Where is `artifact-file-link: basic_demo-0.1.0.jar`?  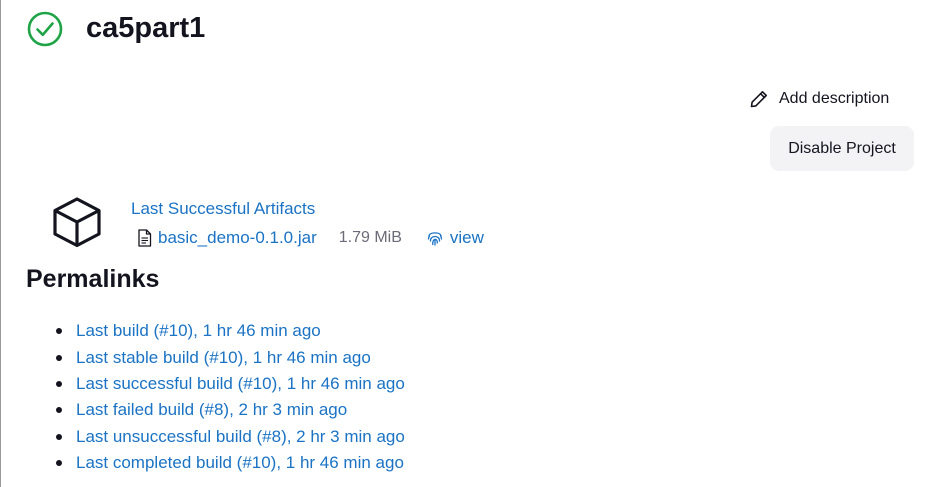
artifact-file-link: basic_demo-0.1.0.jar is located at coordinates (237, 238).